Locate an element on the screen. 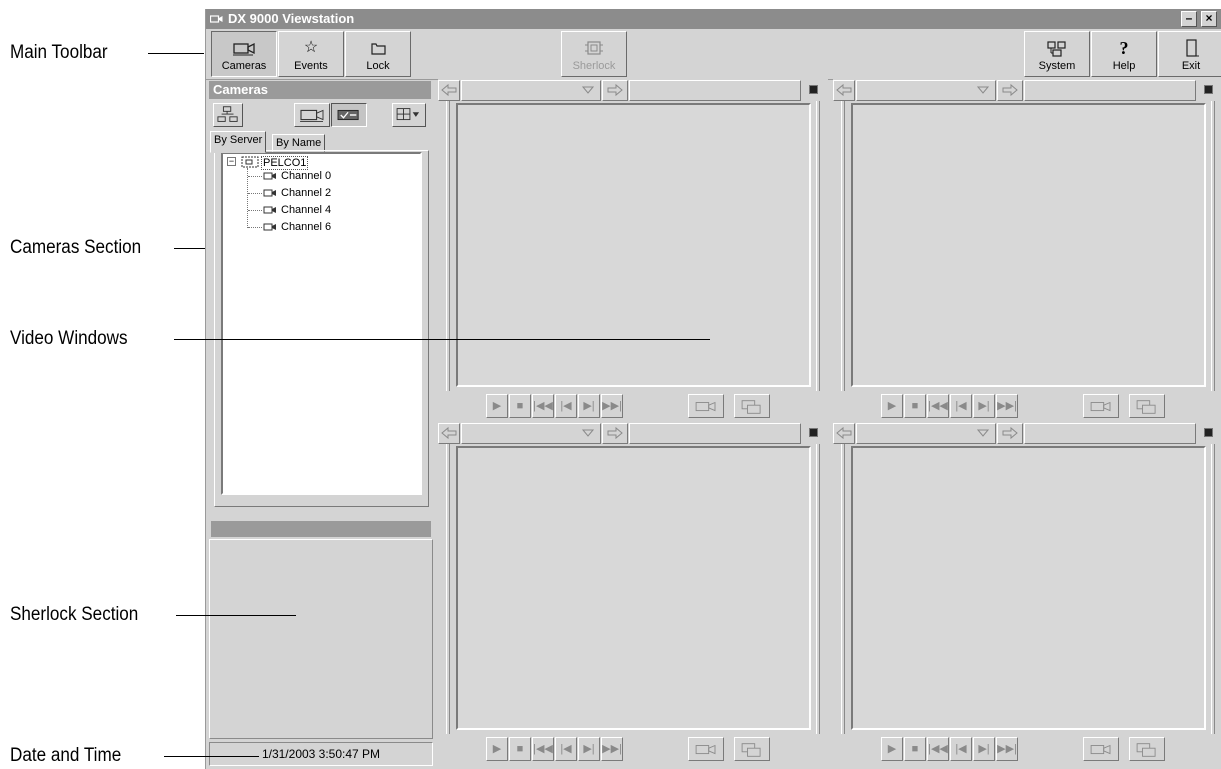 The height and width of the screenshot is (769, 1221). system-button: System is located at coordinates (1057, 54).